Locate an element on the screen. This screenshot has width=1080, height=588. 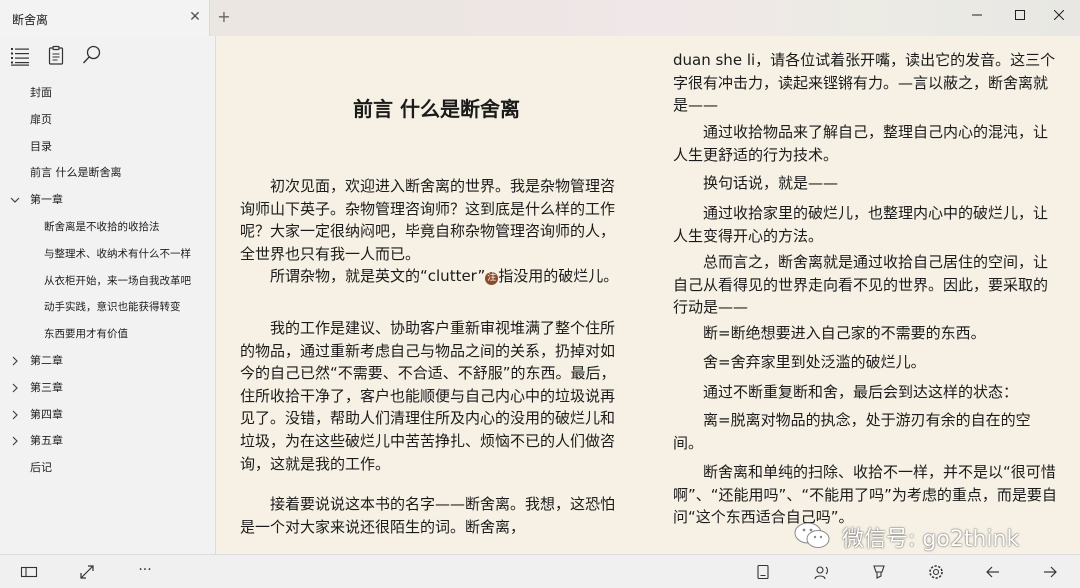
chapter-title: 前言 什么是断舍离 is located at coordinates (436, 109).